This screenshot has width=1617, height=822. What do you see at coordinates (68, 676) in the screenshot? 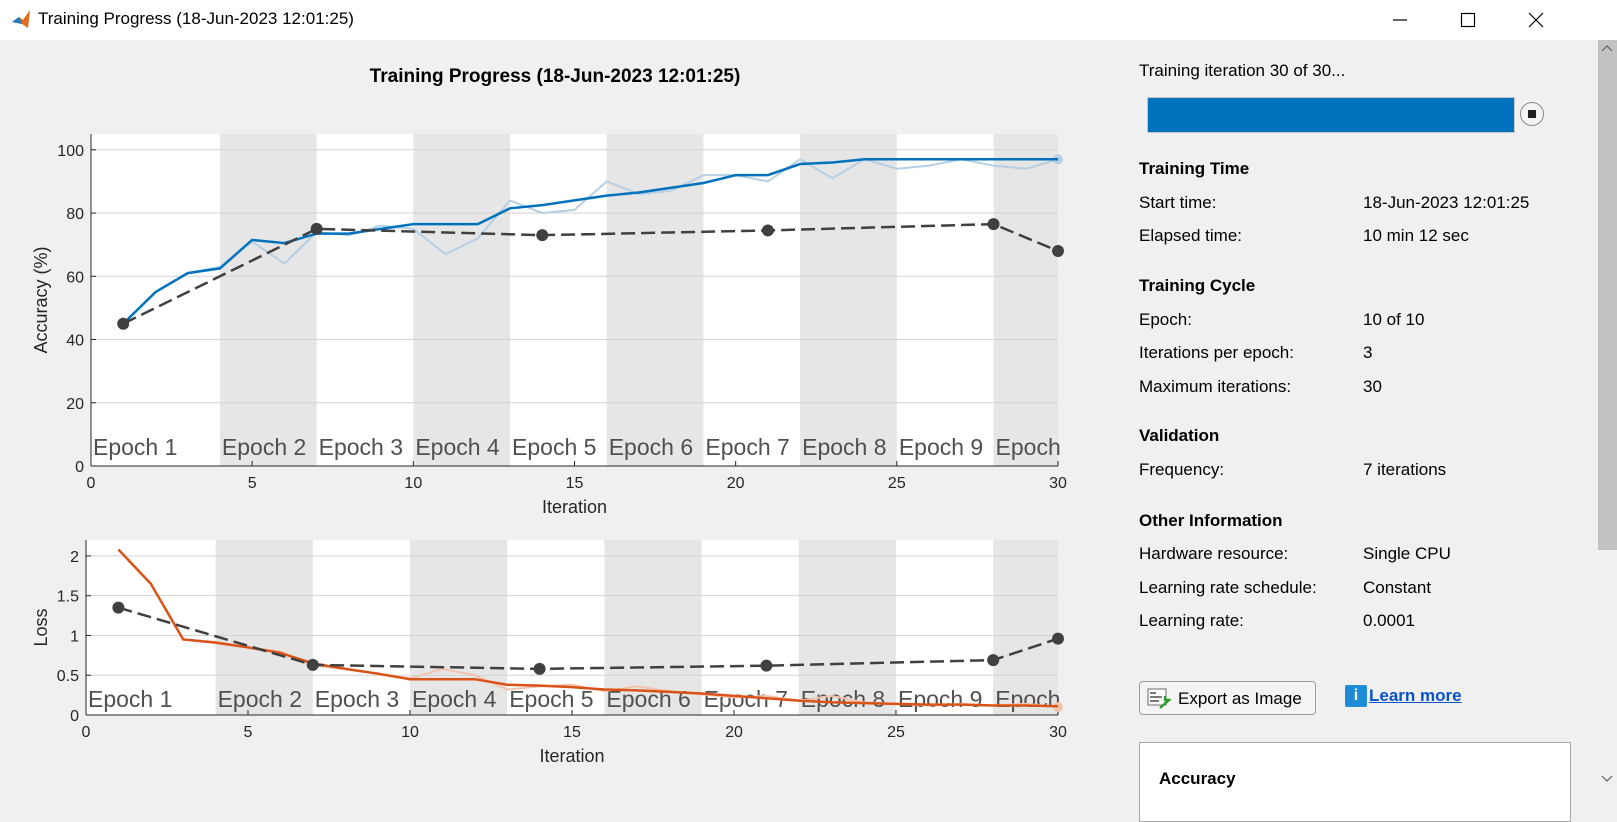
I see `loss-ytick-label: 0.5` at bounding box center [68, 676].